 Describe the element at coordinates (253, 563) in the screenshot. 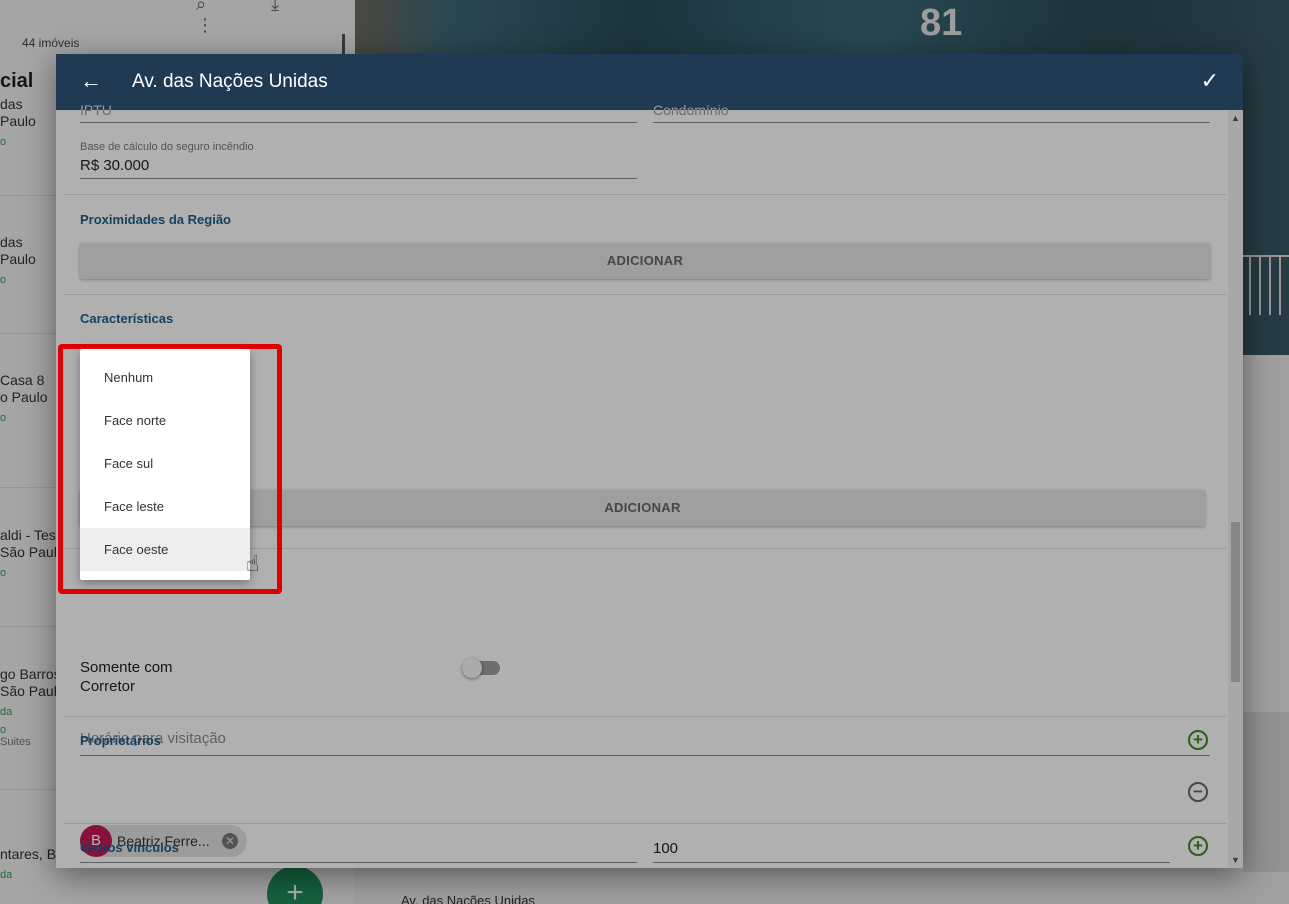

I see `hand-cursor-icon: ☝` at that location.